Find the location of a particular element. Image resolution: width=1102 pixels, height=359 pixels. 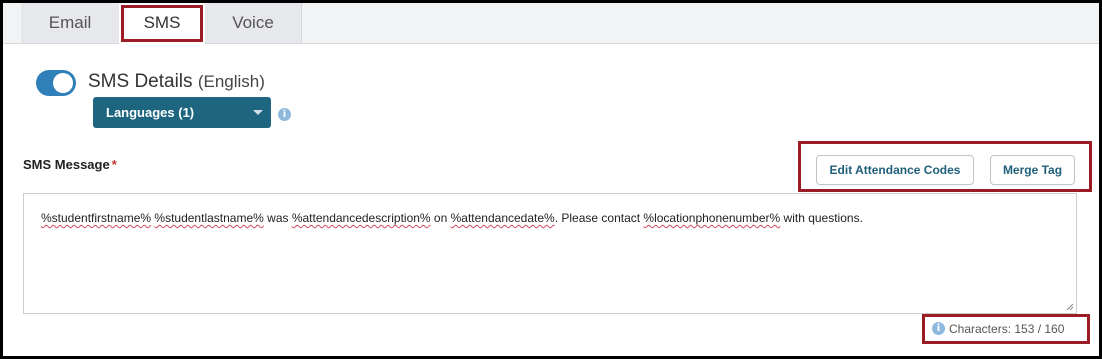

sms-message-label-text: SMS Message is located at coordinates (66, 164).